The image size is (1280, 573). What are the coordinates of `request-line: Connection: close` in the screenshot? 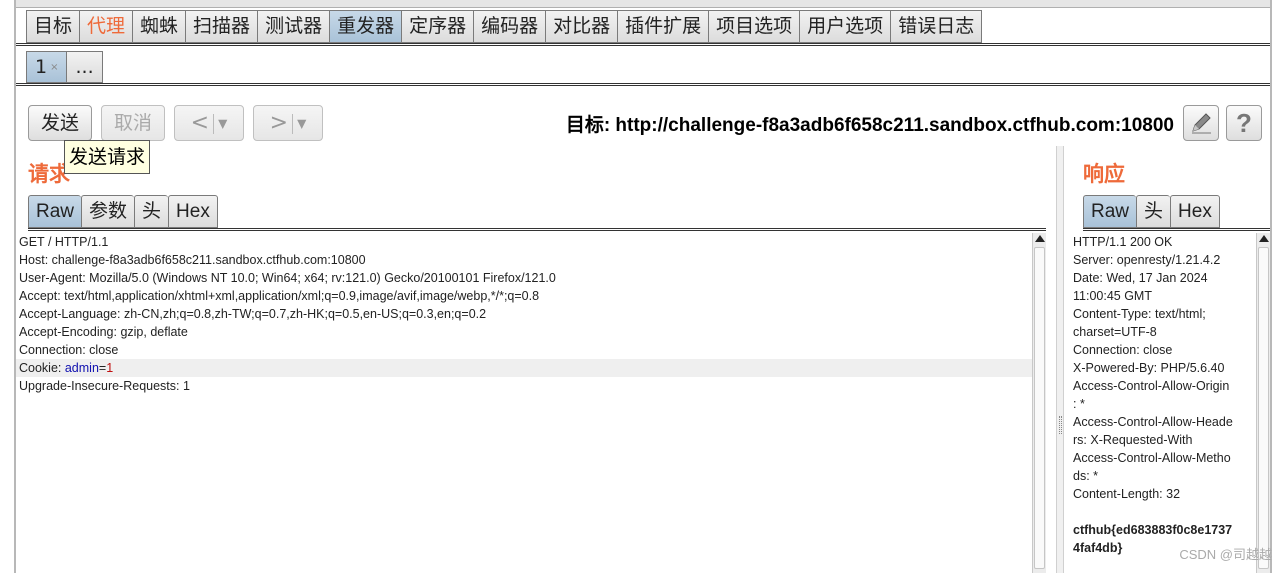 It's located at (69, 350).